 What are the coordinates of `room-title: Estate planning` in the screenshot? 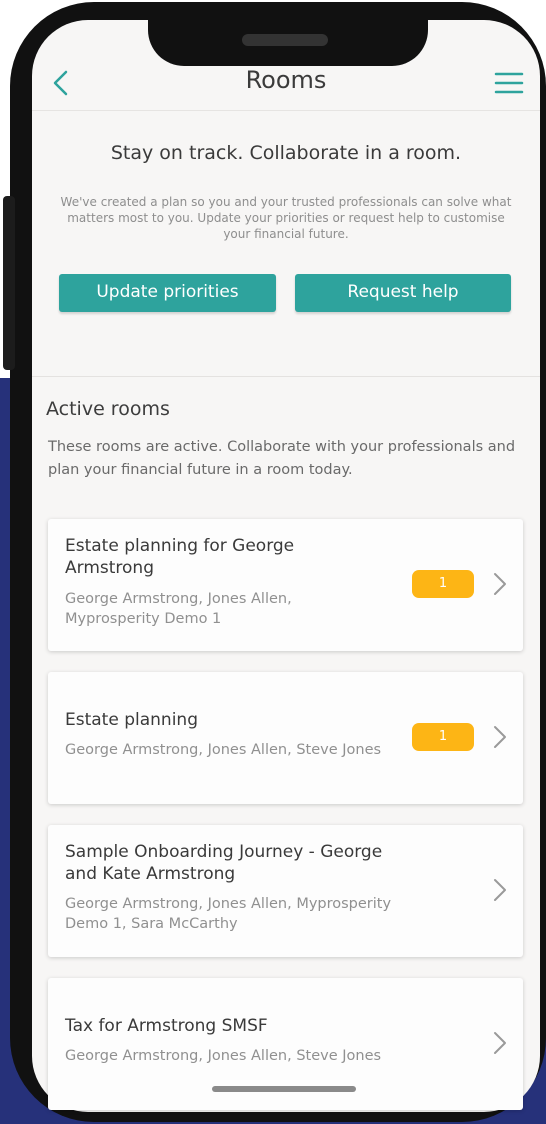 It's located at (131, 720).